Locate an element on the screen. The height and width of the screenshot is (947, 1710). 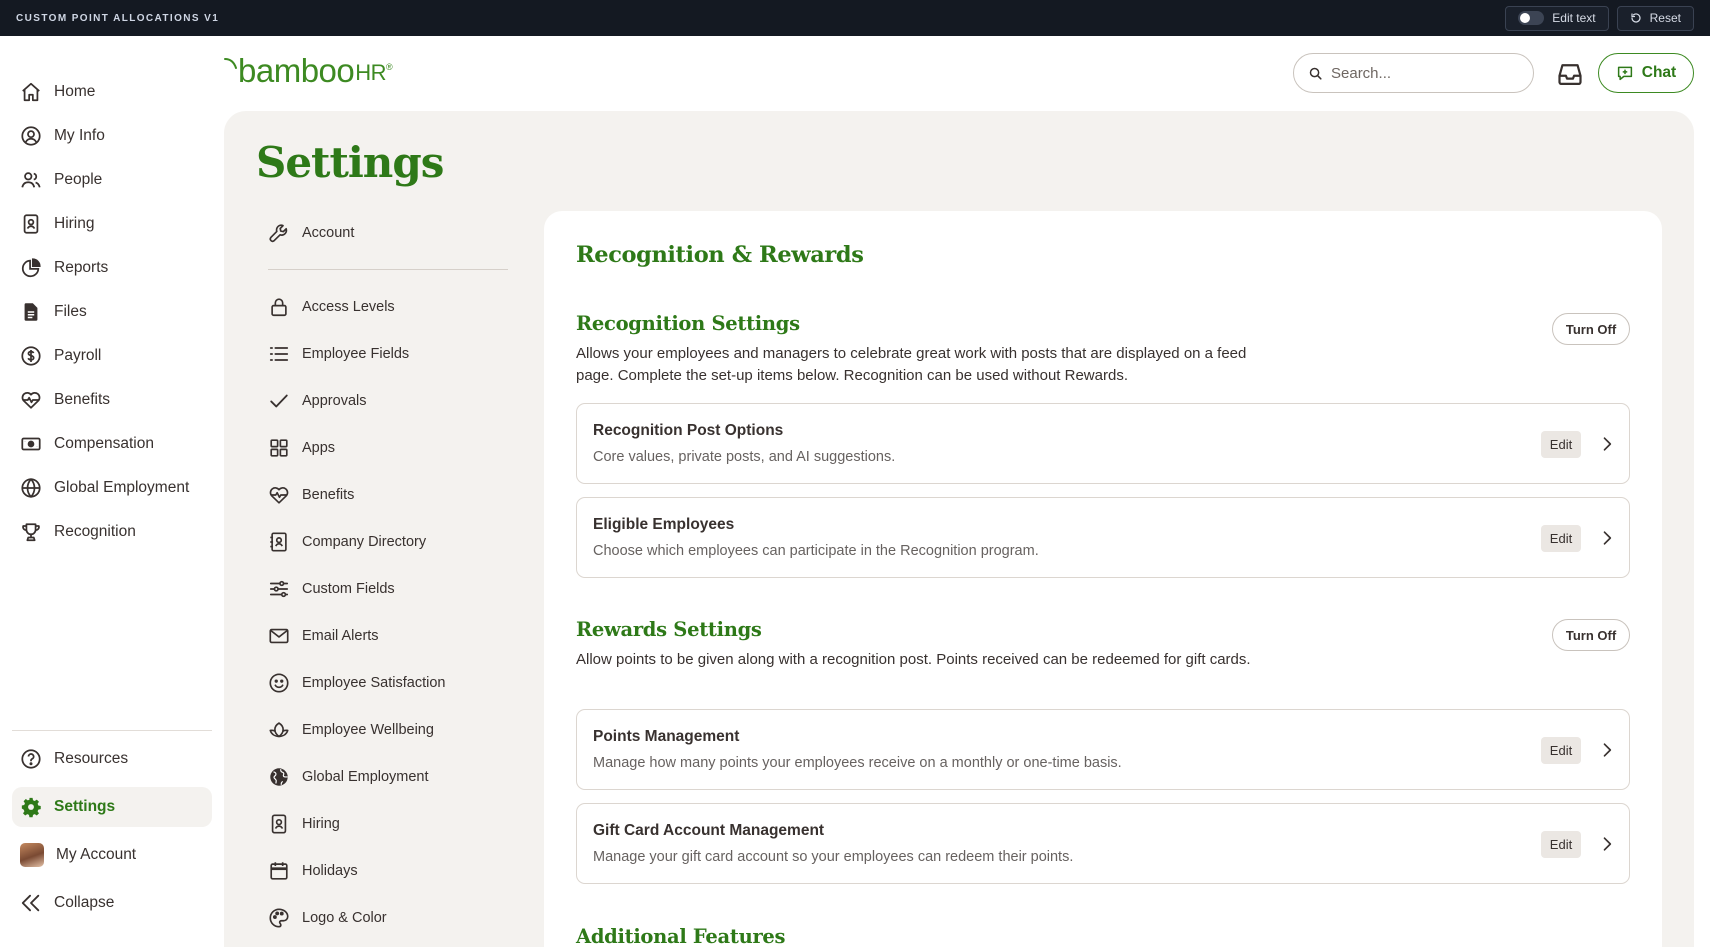
lock-icon is located at coordinates (279, 307).